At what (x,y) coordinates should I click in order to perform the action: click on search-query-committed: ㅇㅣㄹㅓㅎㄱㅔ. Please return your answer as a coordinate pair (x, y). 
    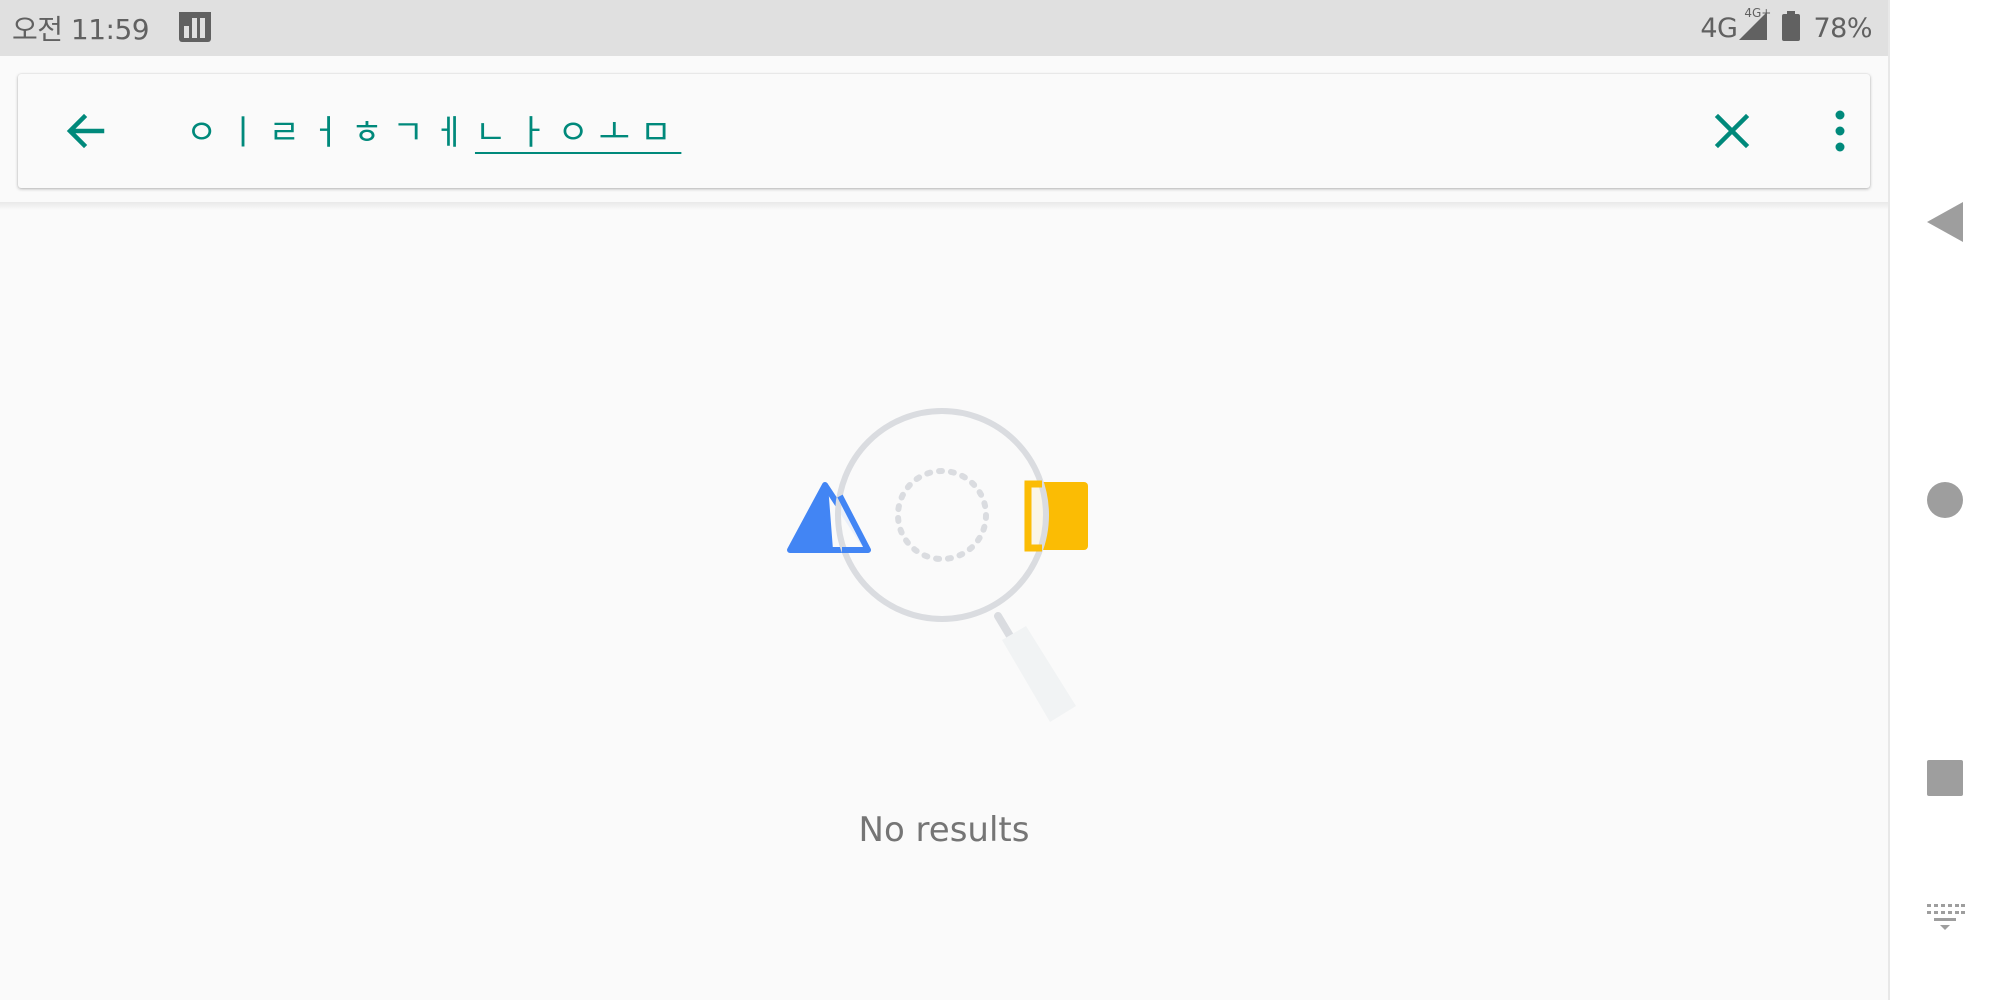
    Looking at the image, I should click on (330, 132).